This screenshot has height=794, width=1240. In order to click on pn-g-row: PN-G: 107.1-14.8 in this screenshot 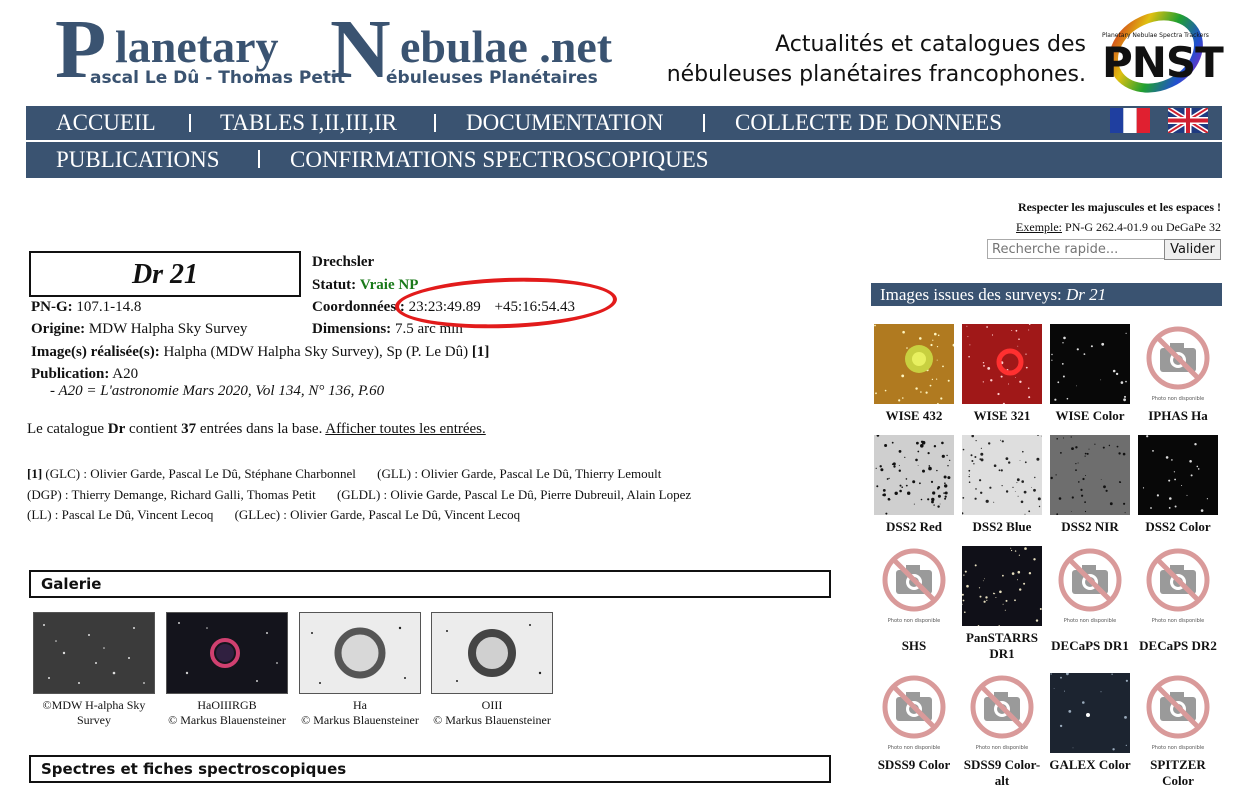, I will do `click(86, 307)`.